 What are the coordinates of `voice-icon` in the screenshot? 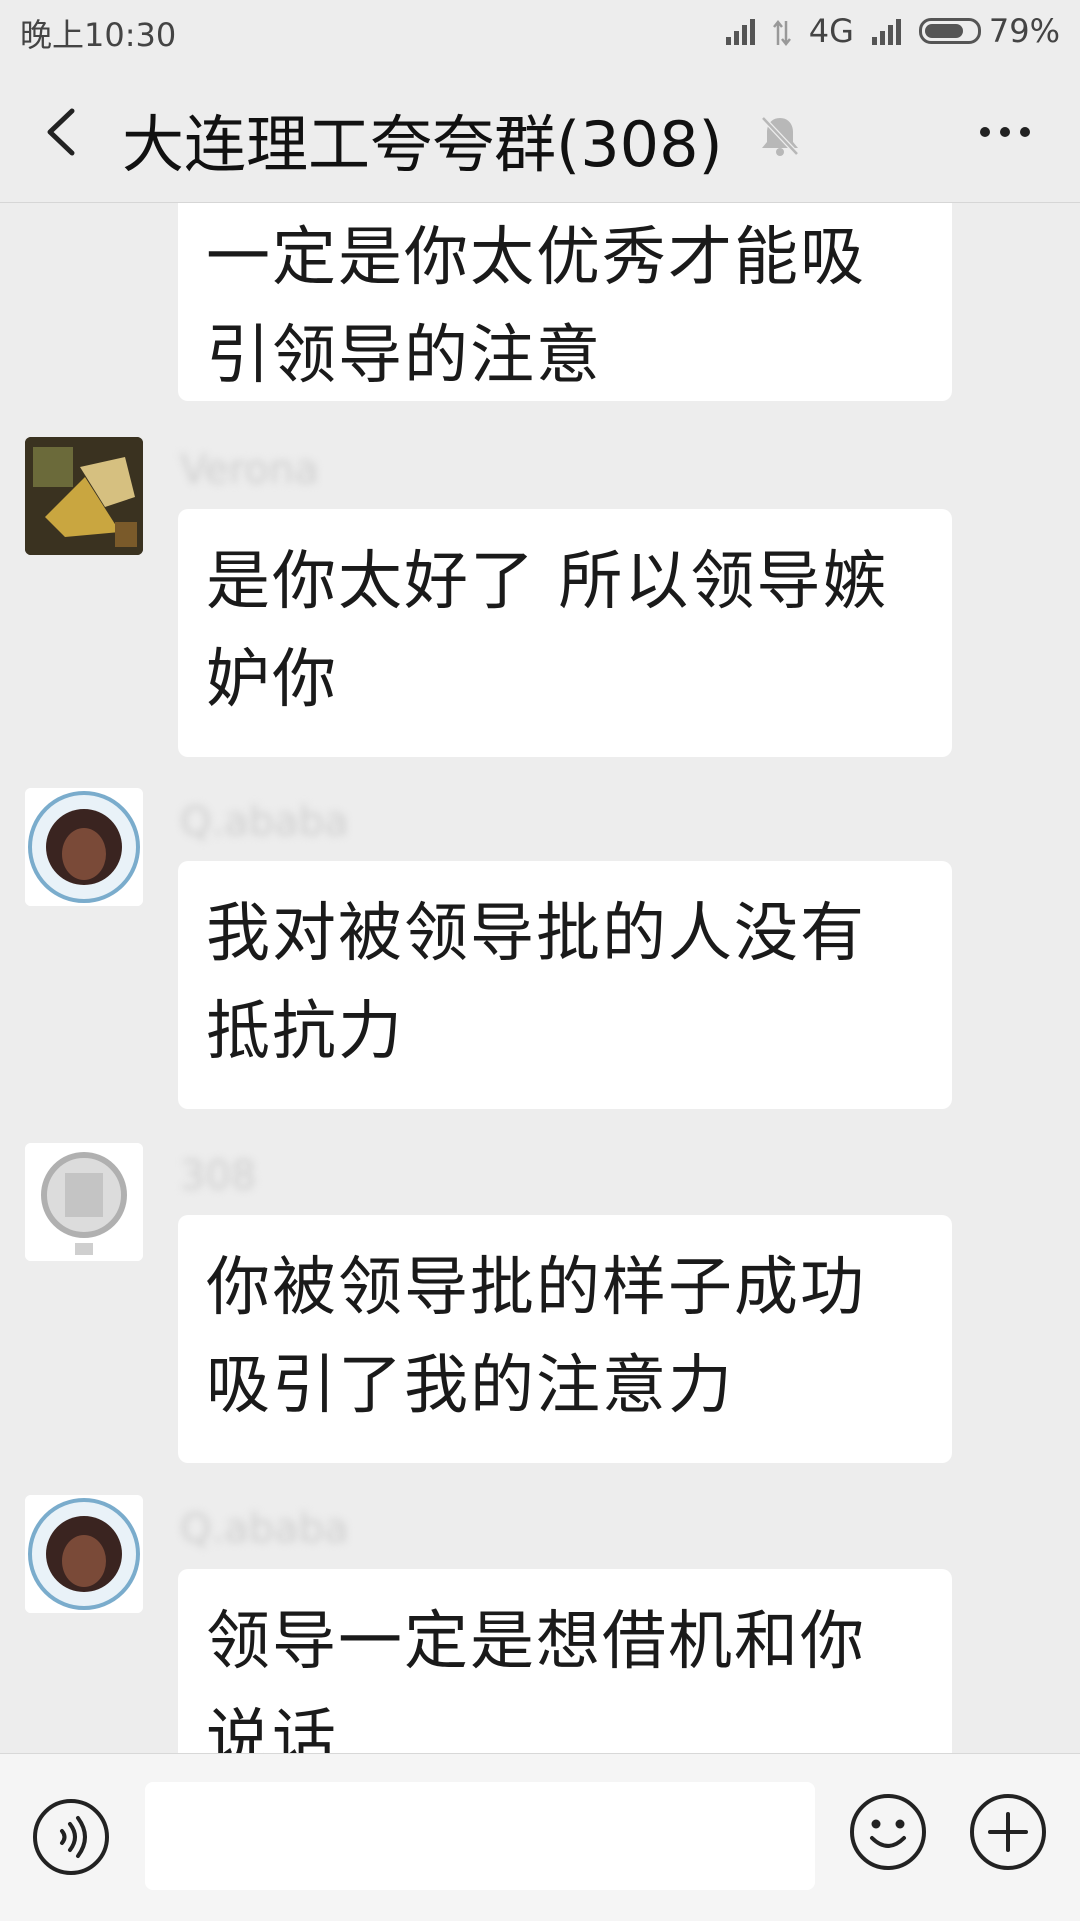 It's located at (71, 1837).